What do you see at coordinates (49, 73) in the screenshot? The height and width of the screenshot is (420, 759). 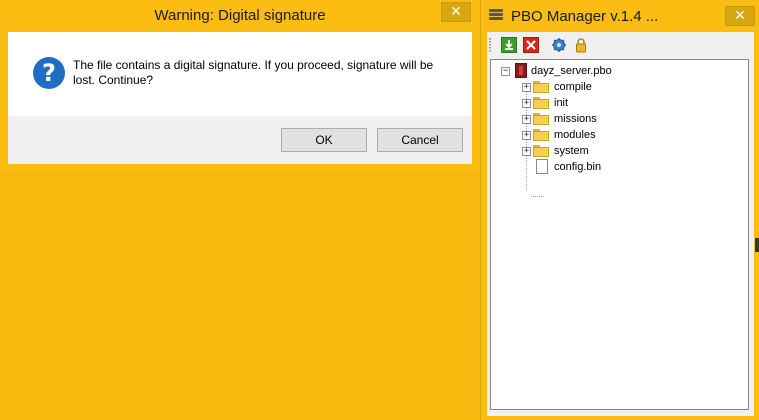 I see `question-icon: ?` at bounding box center [49, 73].